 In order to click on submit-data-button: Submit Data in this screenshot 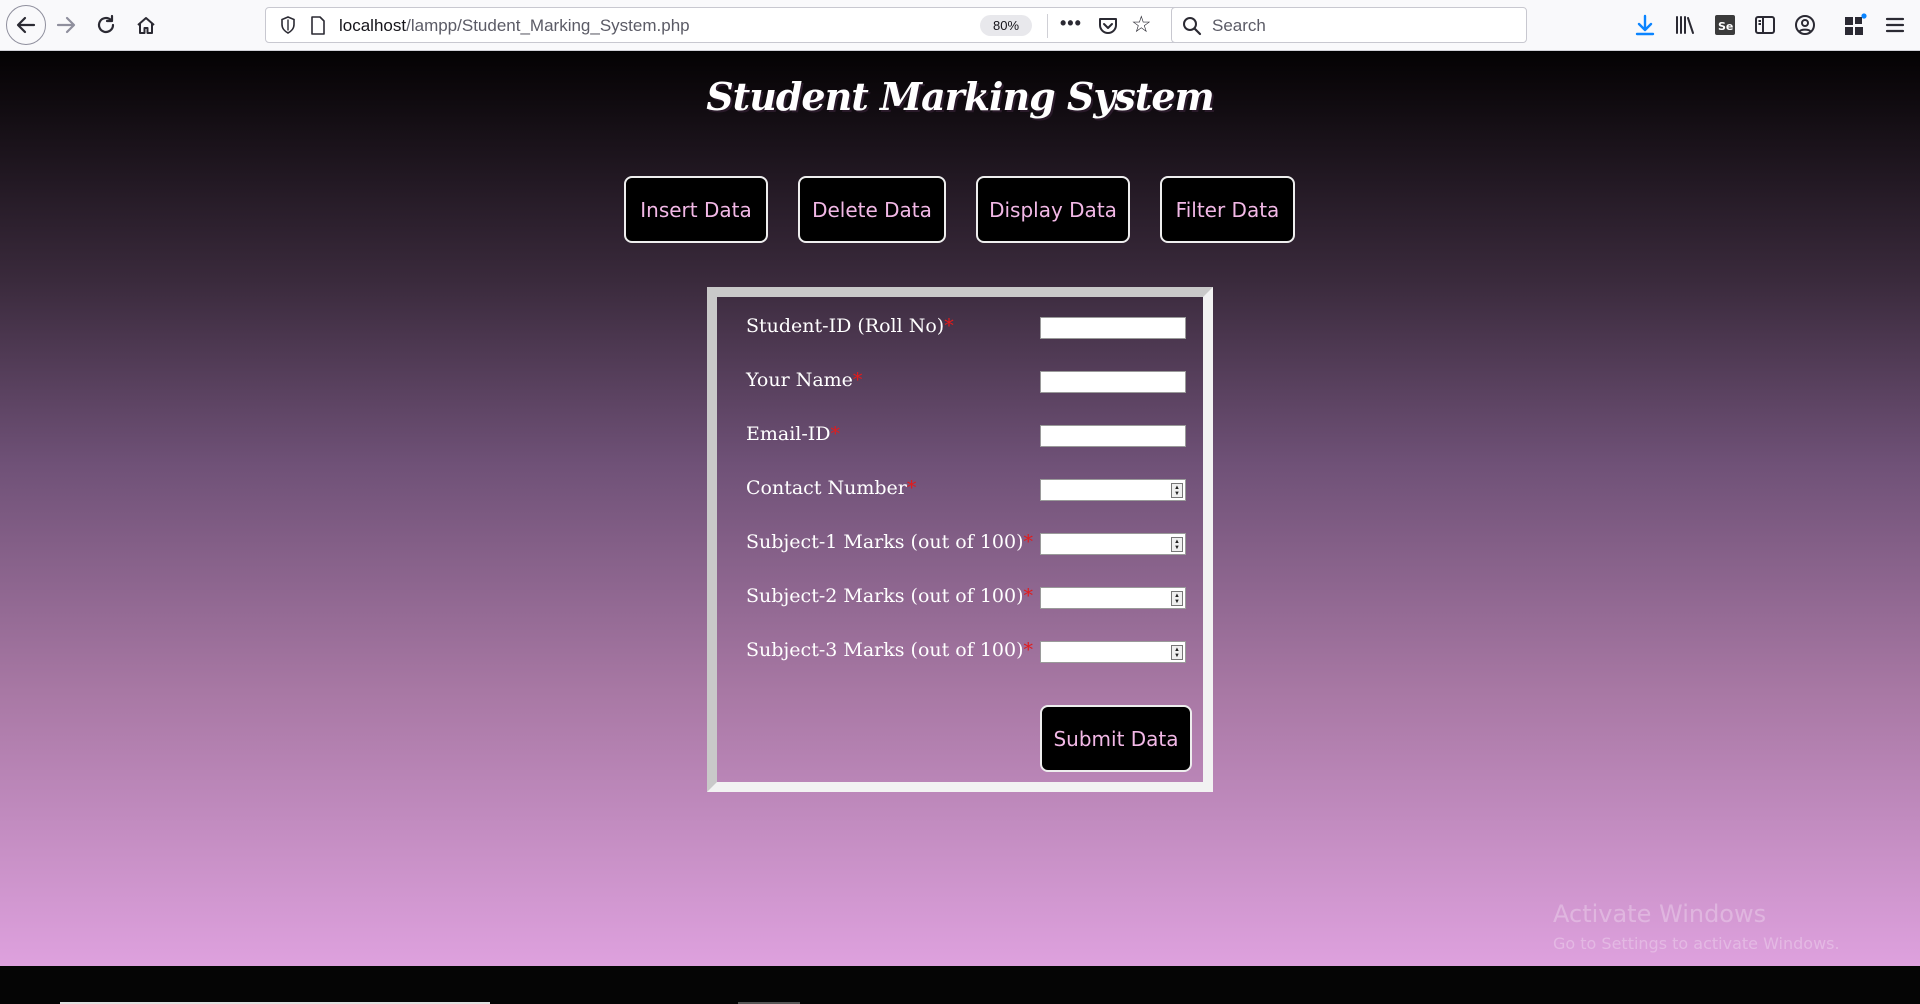, I will do `click(1116, 738)`.